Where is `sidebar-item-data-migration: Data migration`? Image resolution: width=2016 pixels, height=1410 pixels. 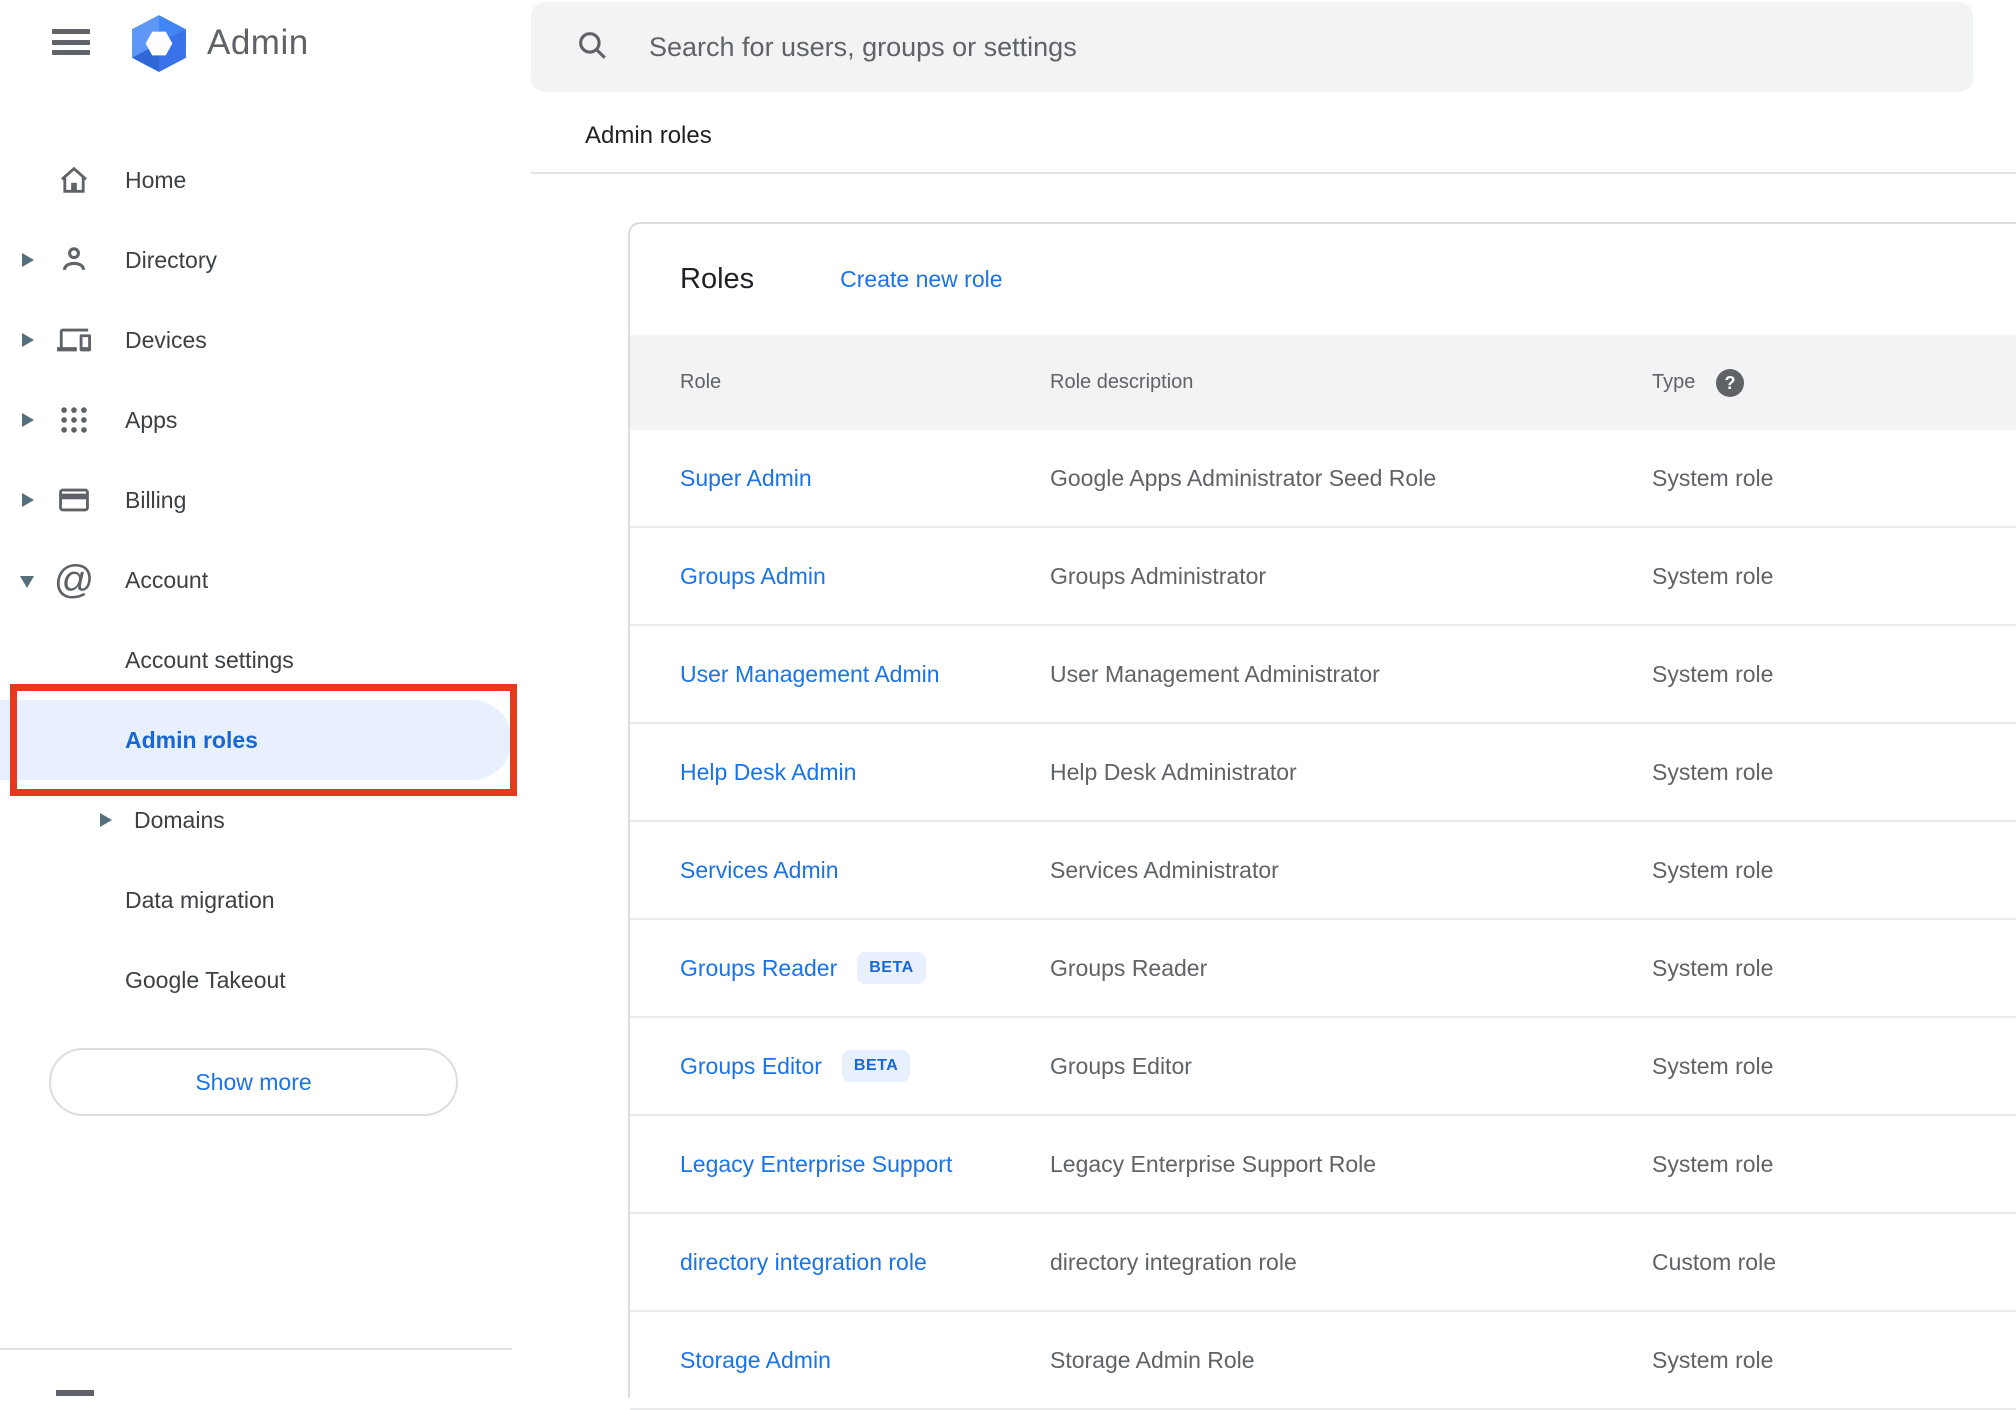 sidebar-item-data-migration: Data migration is located at coordinates (265, 900).